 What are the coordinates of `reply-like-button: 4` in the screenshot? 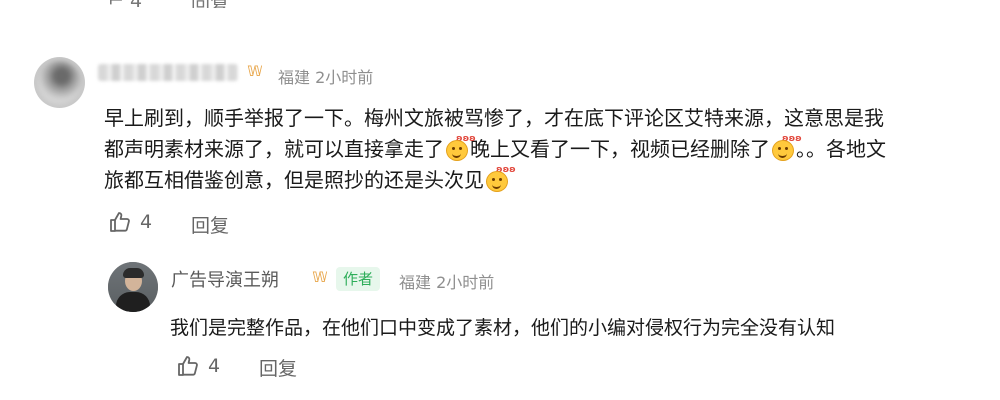 It's located at (198, 366).